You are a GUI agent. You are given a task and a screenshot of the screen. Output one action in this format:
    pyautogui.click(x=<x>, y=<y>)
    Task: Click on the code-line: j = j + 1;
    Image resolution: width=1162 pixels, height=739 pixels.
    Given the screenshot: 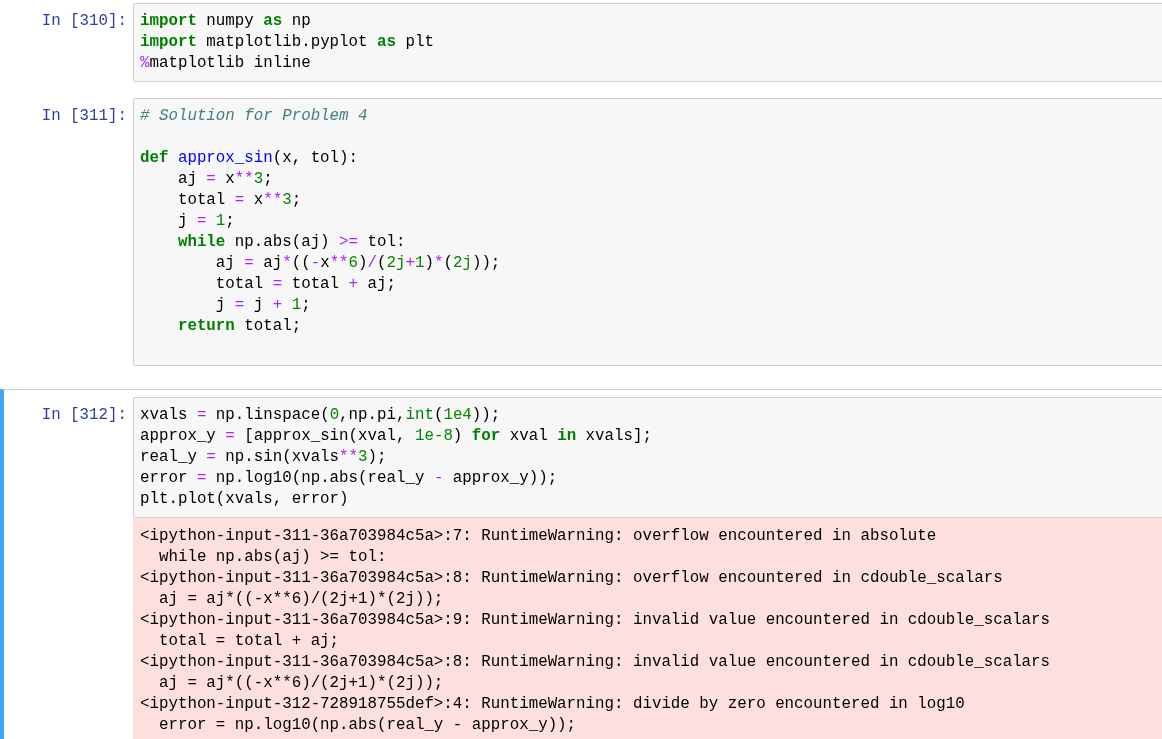 What is the action you would take?
    pyautogui.click(x=262, y=305)
    